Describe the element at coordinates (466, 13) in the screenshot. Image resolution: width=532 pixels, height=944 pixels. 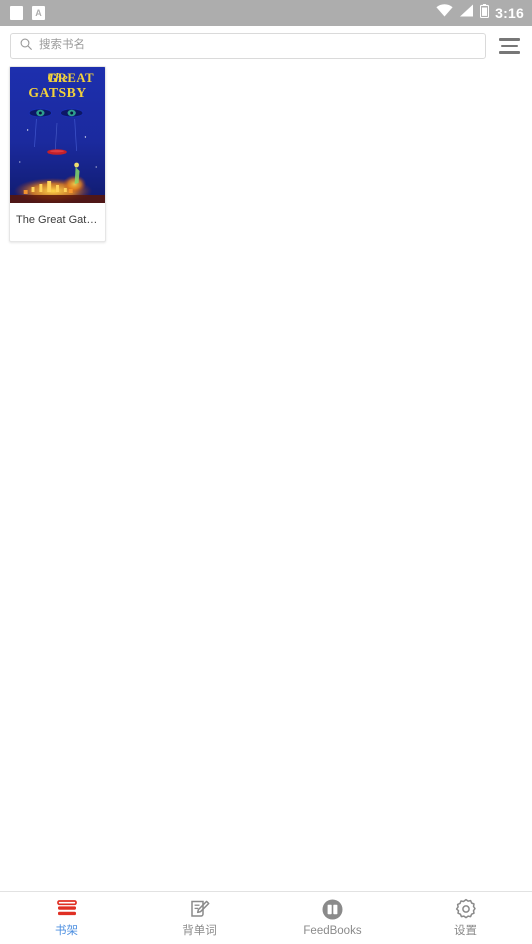
I see `cellular-signal-icon` at that location.